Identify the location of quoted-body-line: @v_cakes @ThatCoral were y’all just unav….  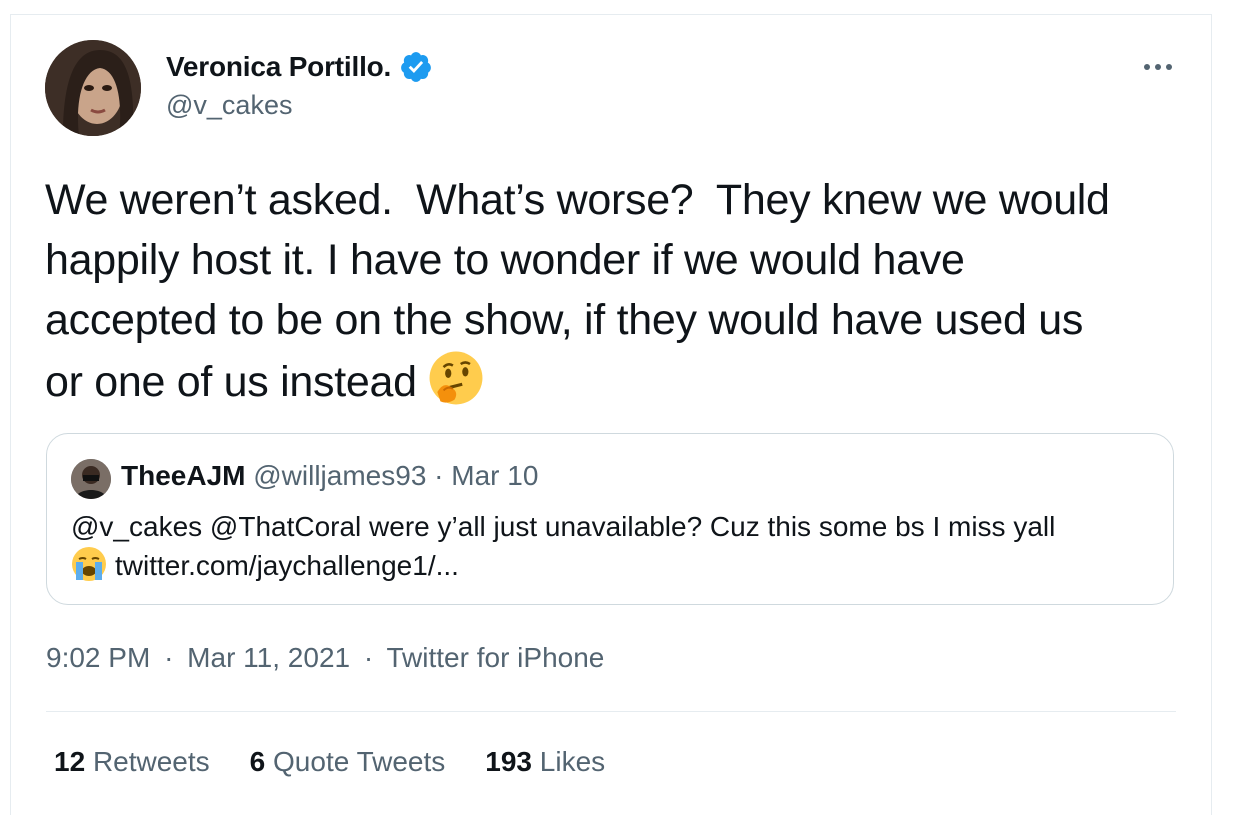
(563, 526).